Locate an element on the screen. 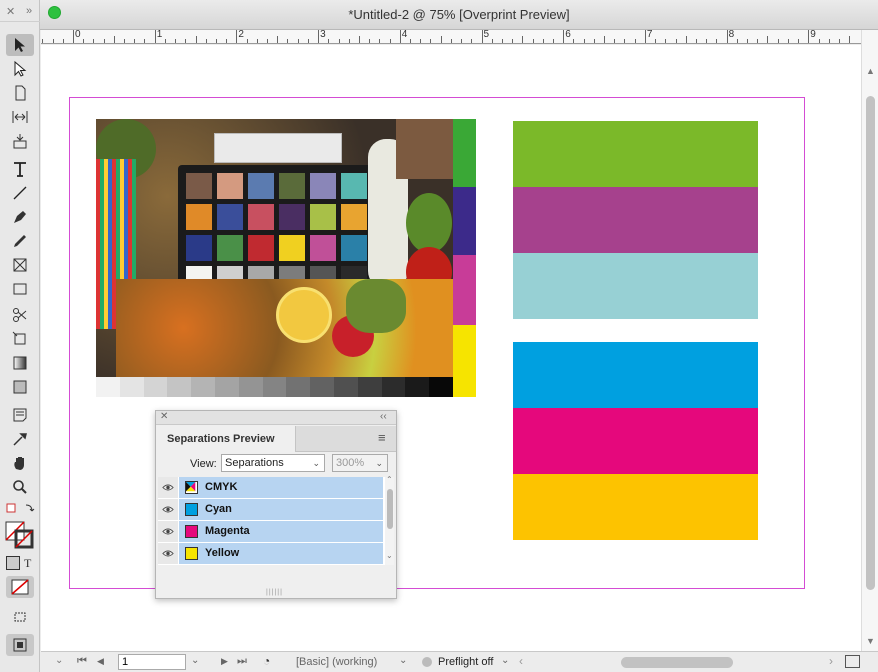 This screenshot has width=878, height=672. eyedropper-tool-icon is located at coordinates (20, 439).